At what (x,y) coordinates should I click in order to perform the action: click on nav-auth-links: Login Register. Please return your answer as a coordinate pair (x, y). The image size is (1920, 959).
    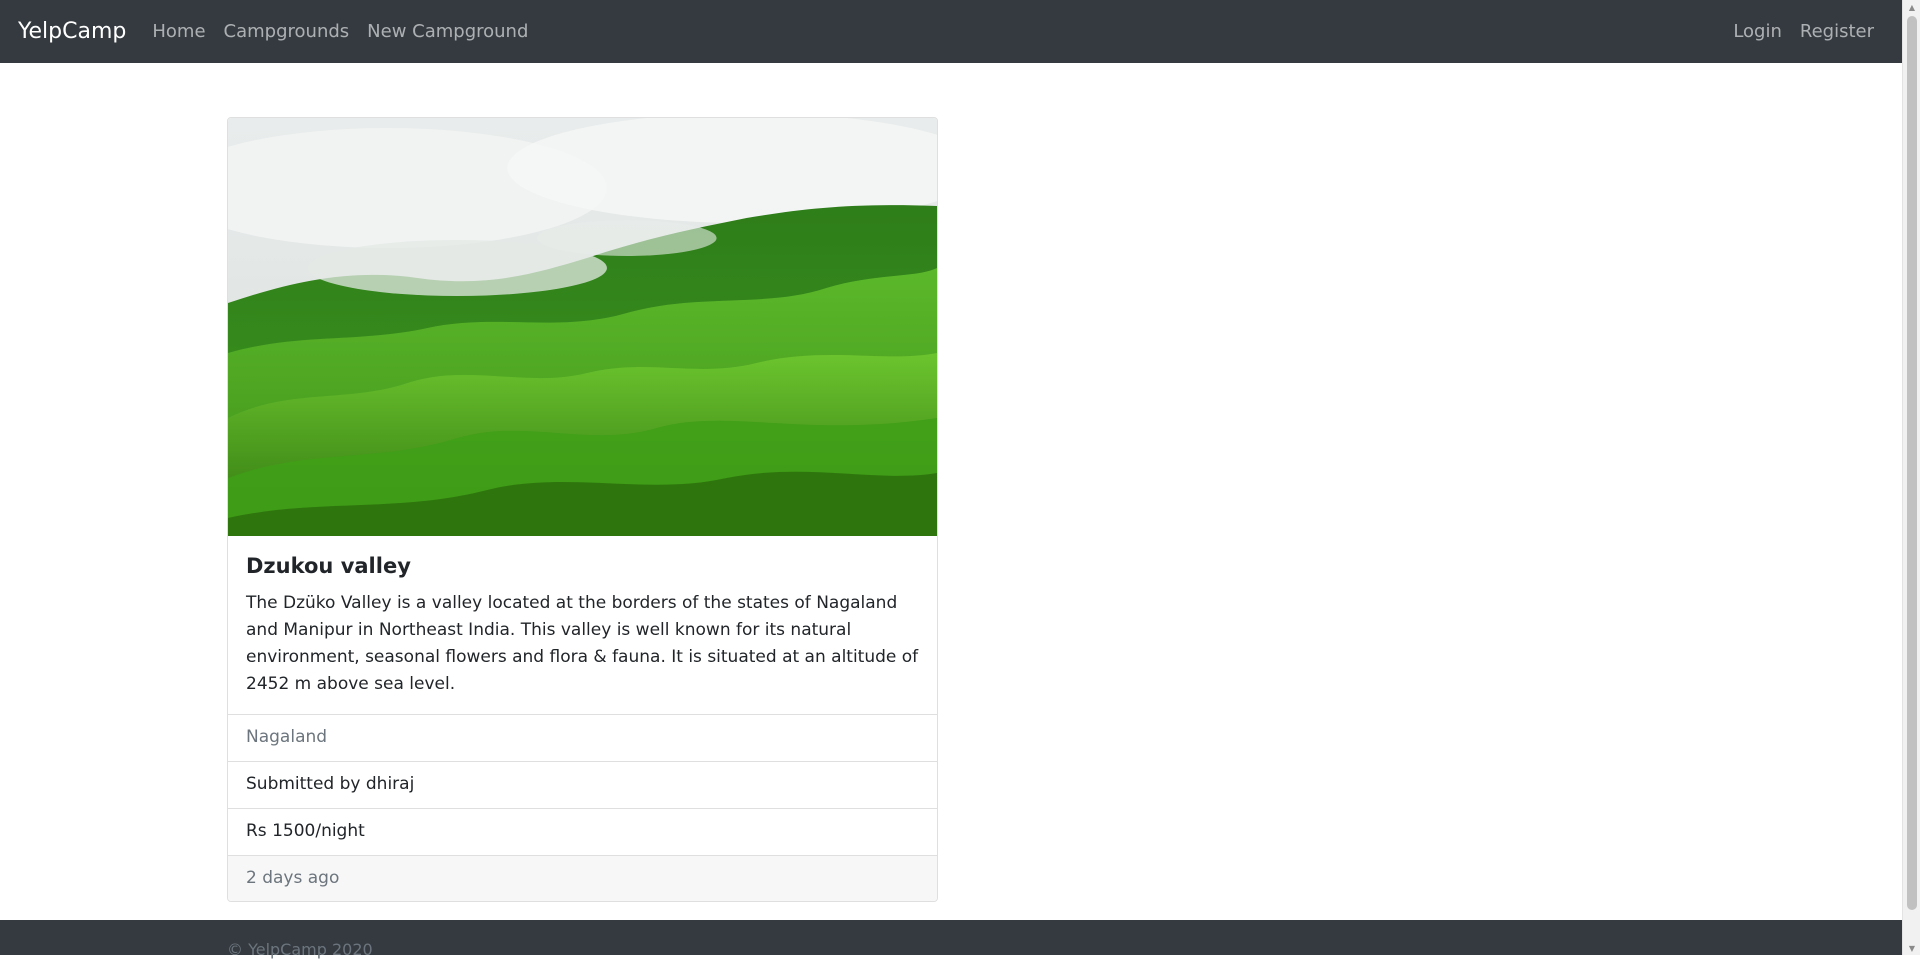
    Looking at the image, I should click on (1799, 31).